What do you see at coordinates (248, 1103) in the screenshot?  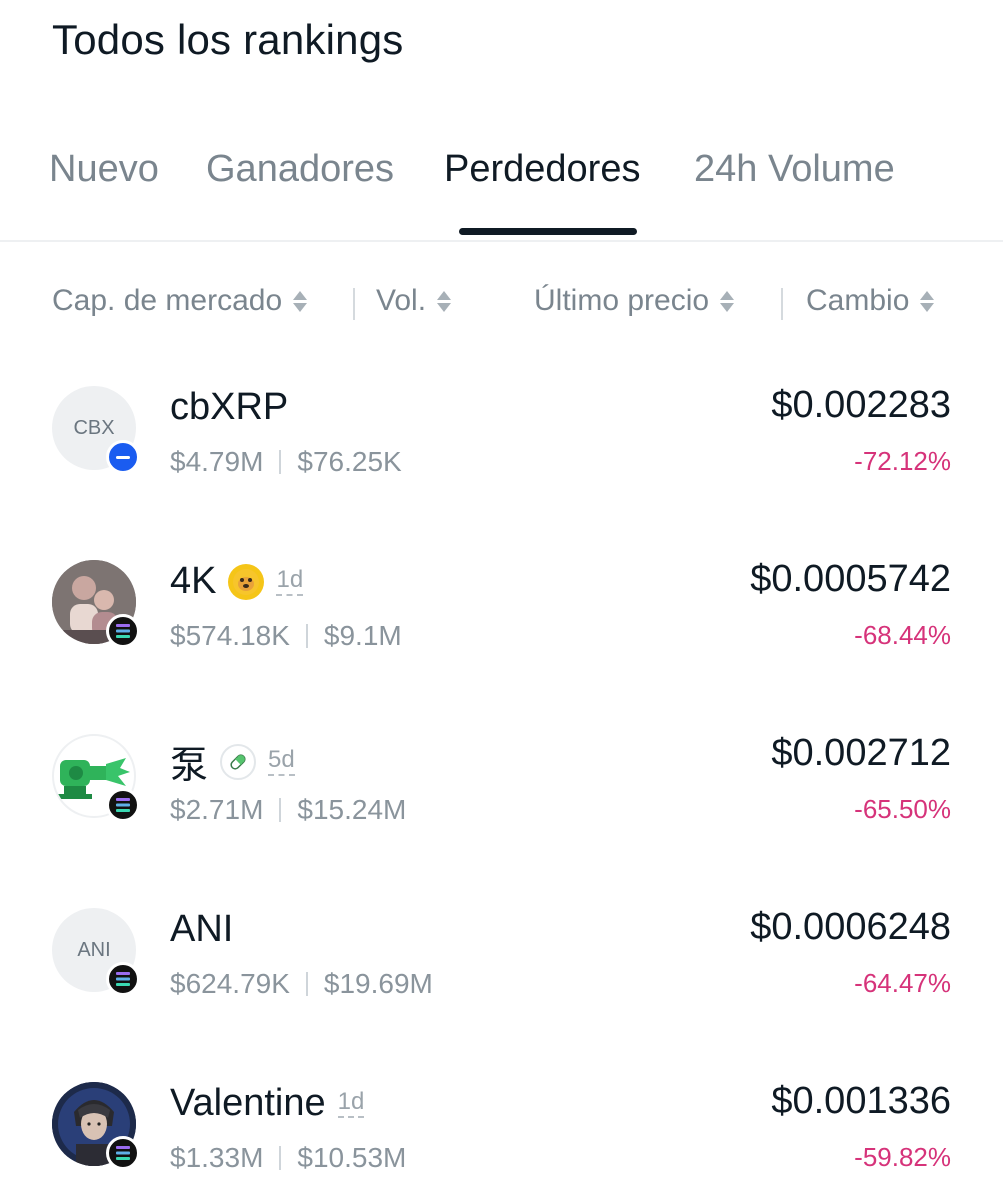 I see `token-name: Valentine` at bounding box center [248, 1103].